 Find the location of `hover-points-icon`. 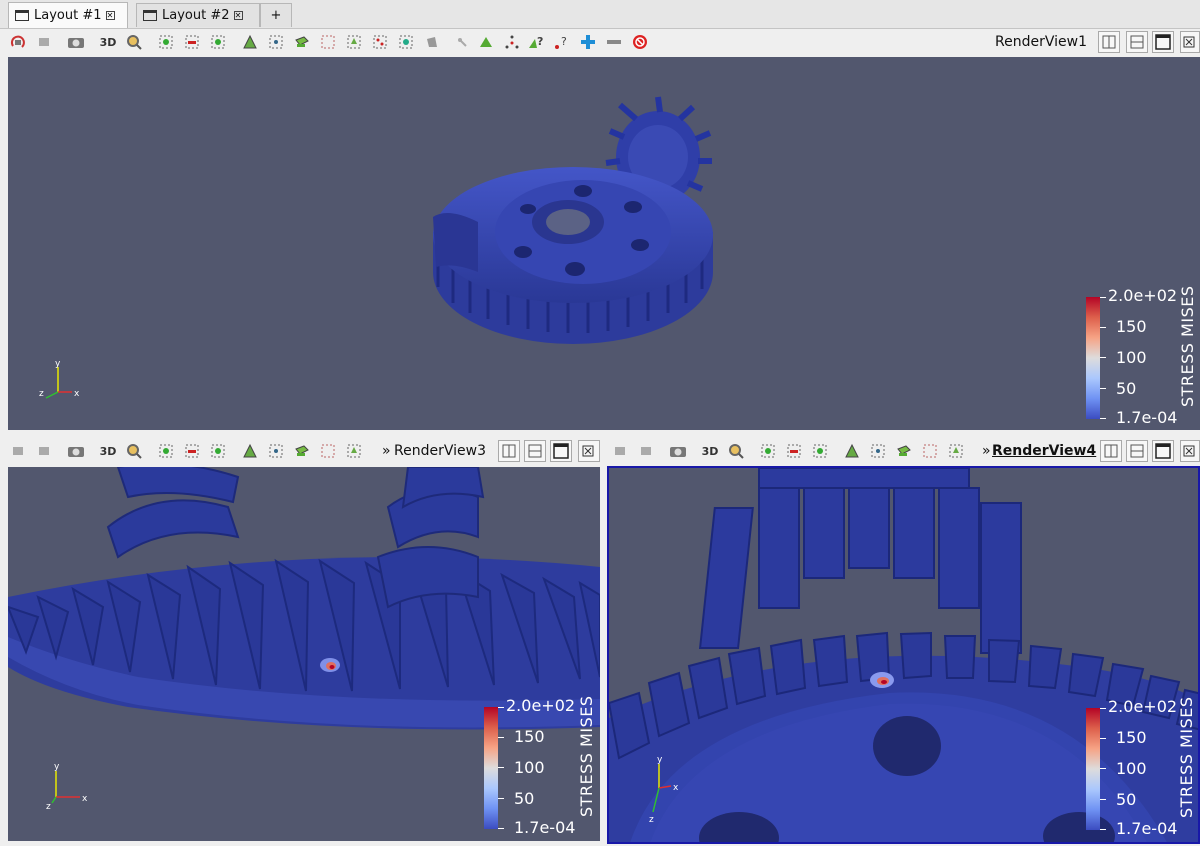

hover-points-icon is located at coordinates (486, 42).